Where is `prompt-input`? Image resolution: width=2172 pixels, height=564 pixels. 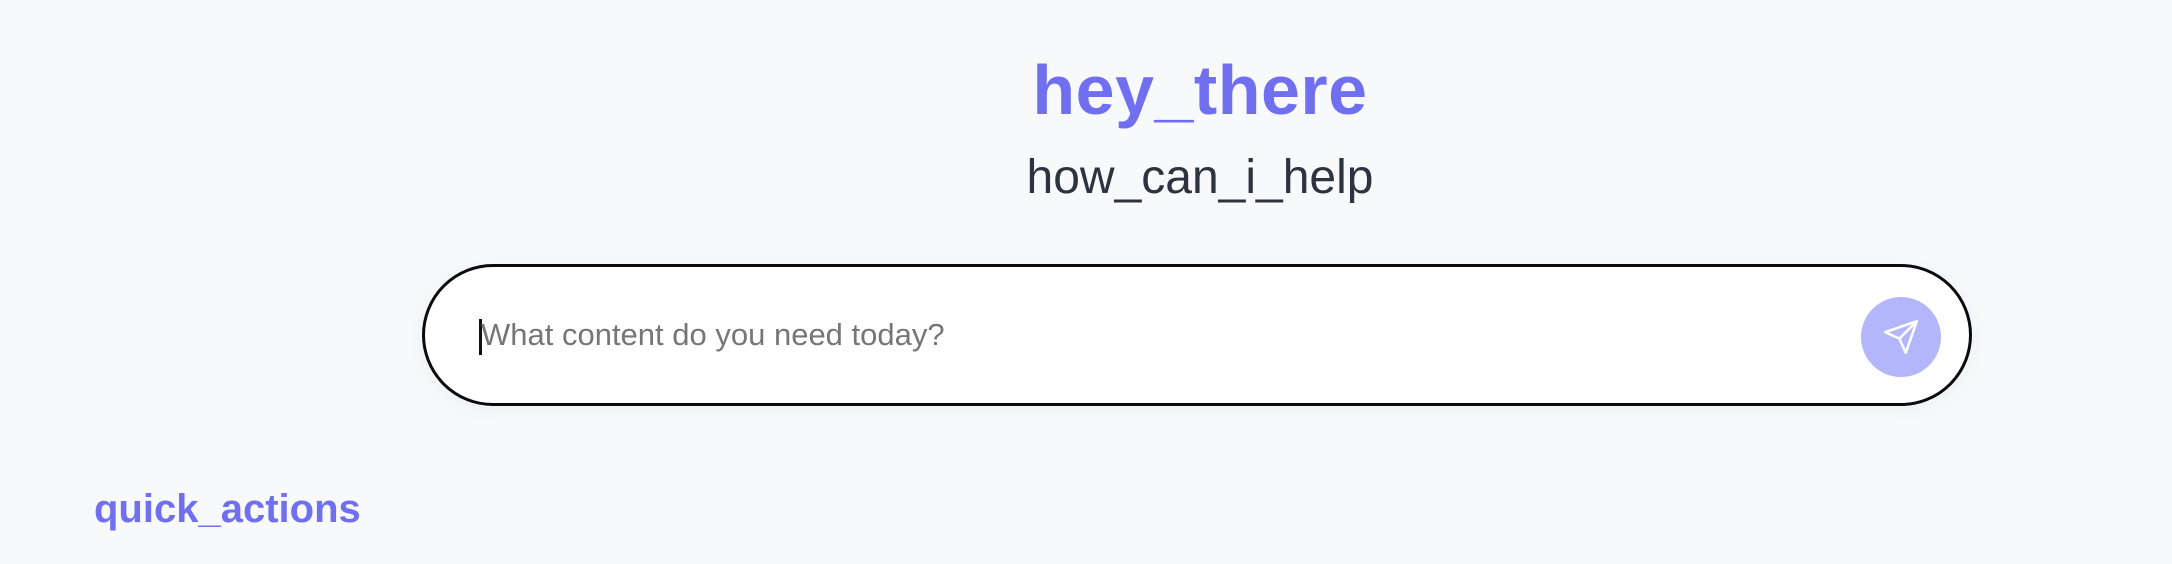 prompt-input is located at coordinates (1131, 335).